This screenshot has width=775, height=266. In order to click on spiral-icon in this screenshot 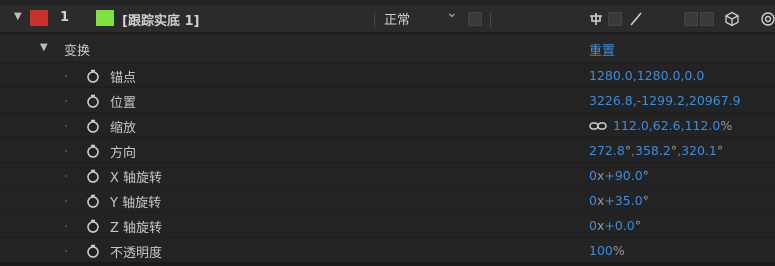, I will do `click(767, 19)`.